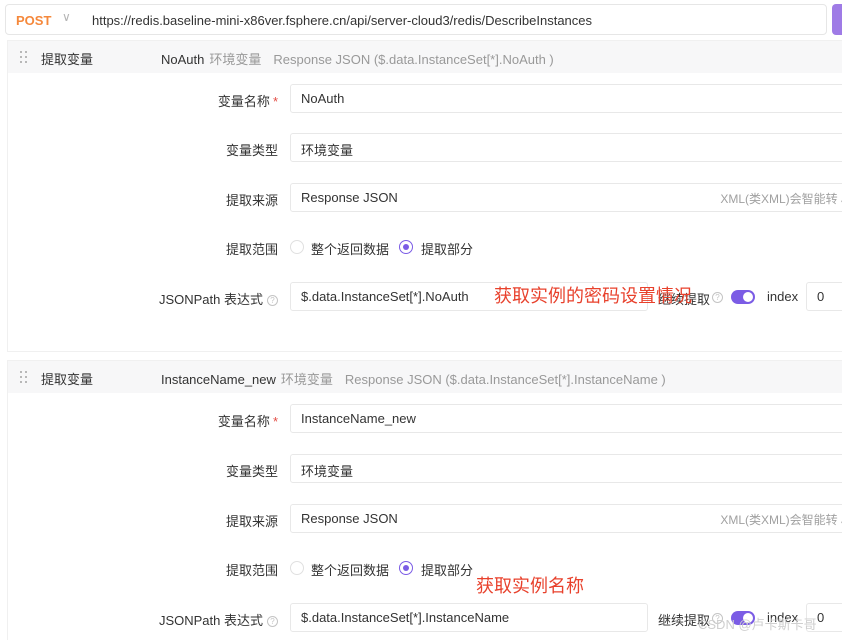 The image size is (842, 640). What do you see at coordinates (743, 297) in the screenshot?
I see `continue-extract-toggle` at bounding box center [743, 297].